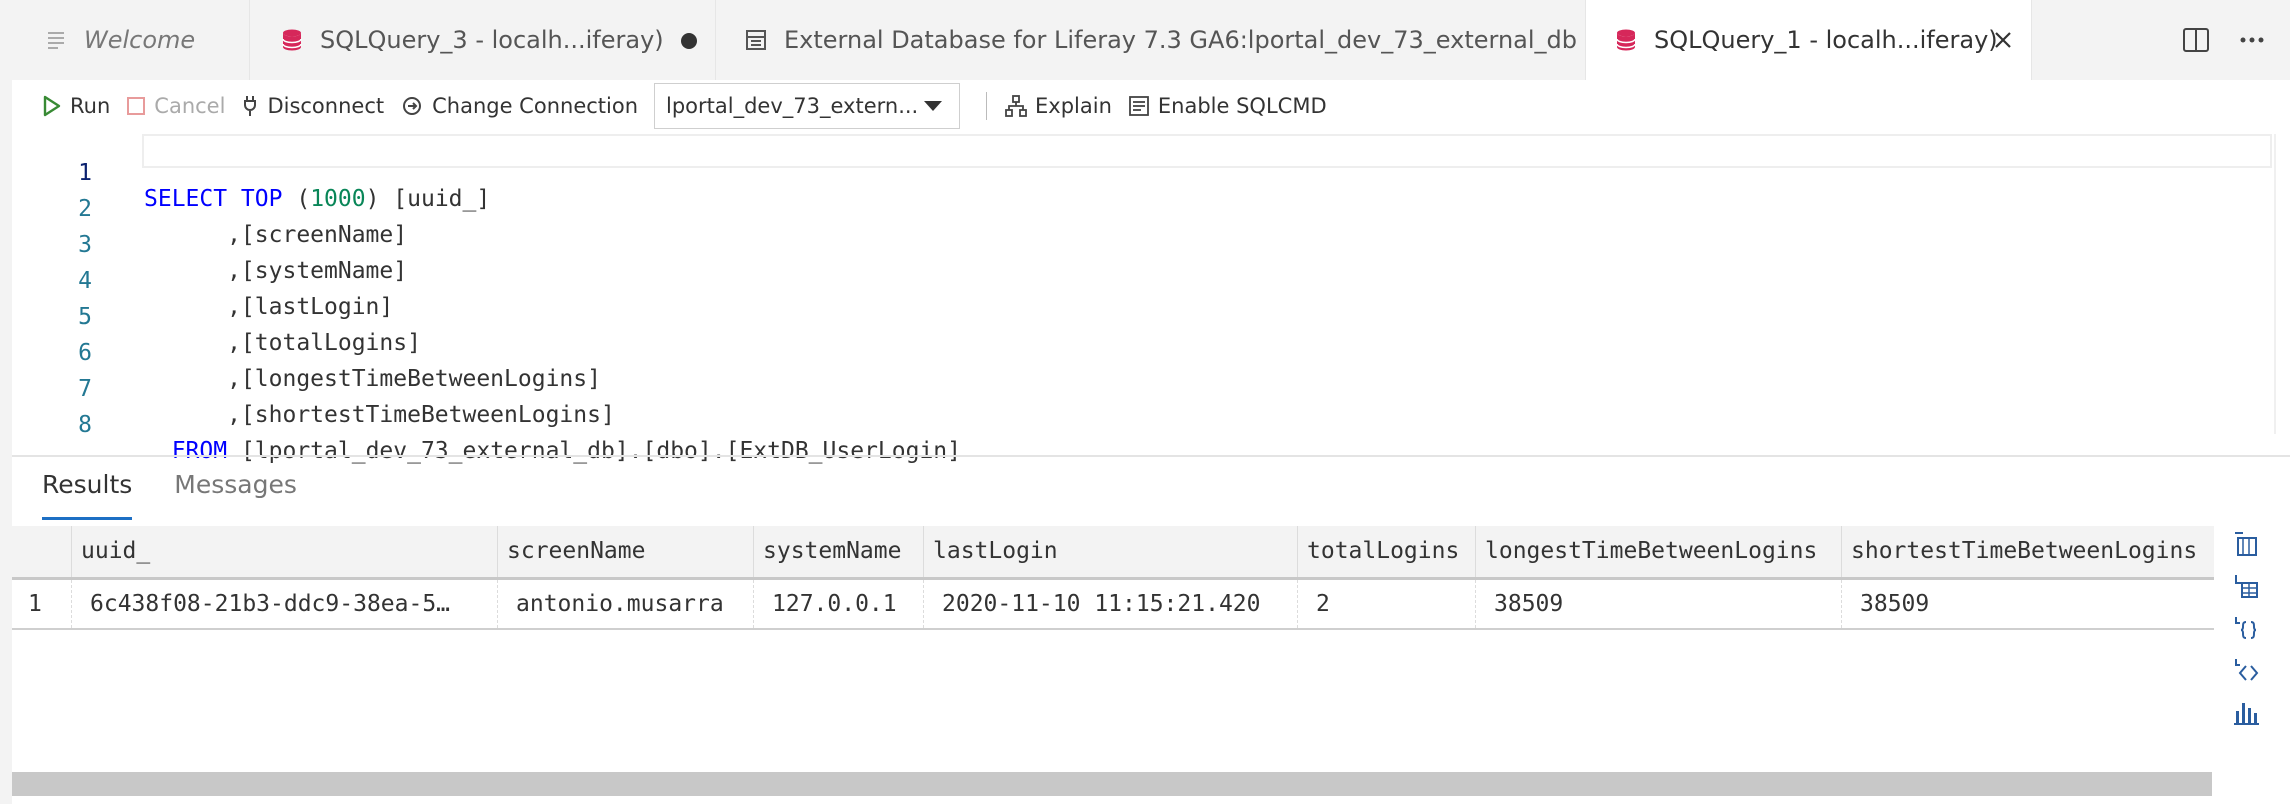  Describe the element at coordinates (1658, 551) in the screenshot. I see `column-header: longestTimeBetweenLogins` at that location.